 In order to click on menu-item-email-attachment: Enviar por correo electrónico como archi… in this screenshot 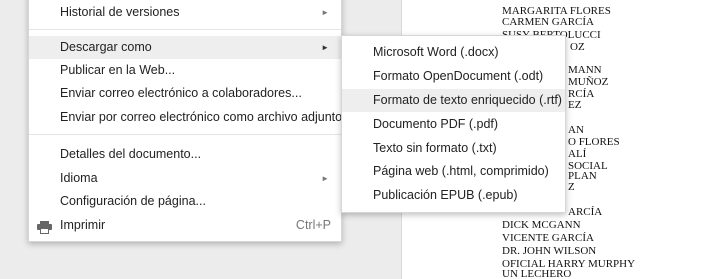, I will do `click(191, 117)`.